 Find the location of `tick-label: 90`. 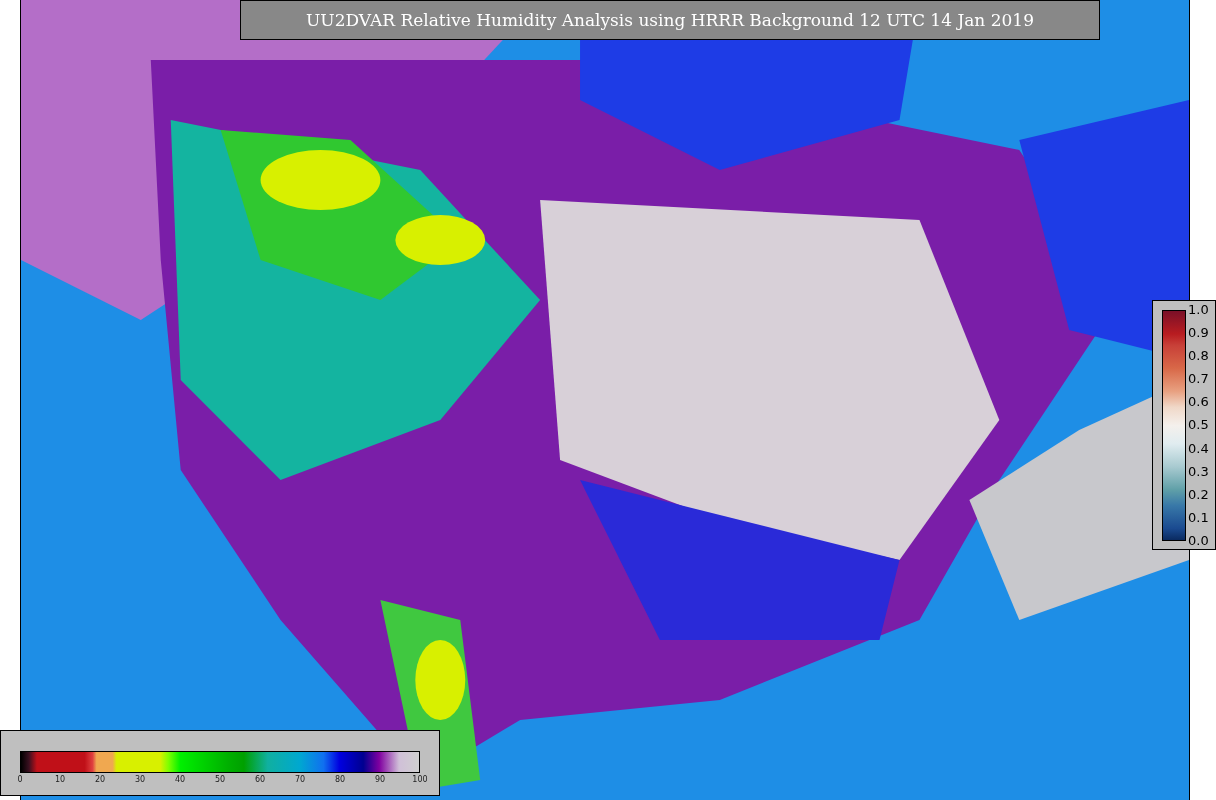

tick-label: 90 is located at coordinates (380, 780).